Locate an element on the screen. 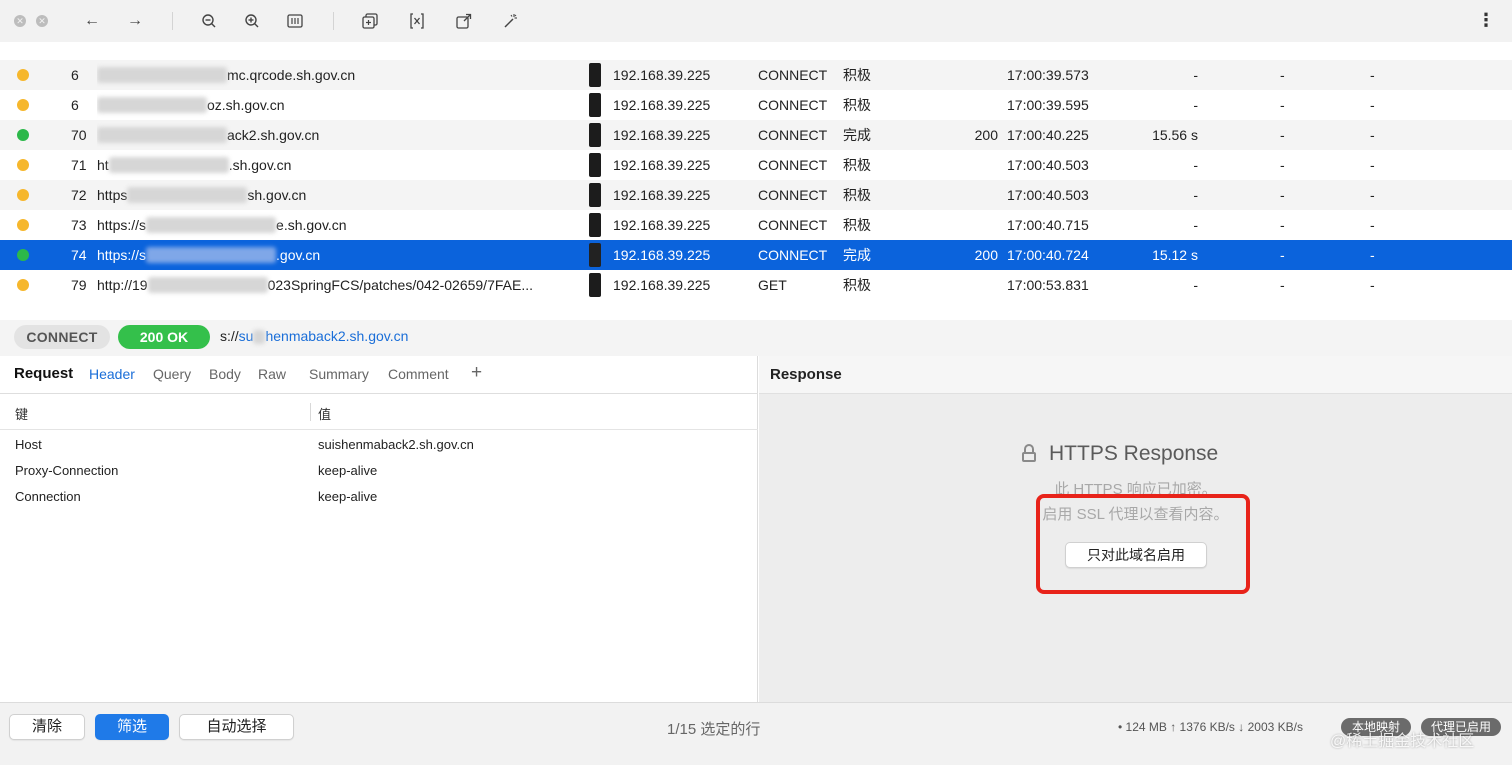  url-prefix: s:// is located at coordinates (229, 336).